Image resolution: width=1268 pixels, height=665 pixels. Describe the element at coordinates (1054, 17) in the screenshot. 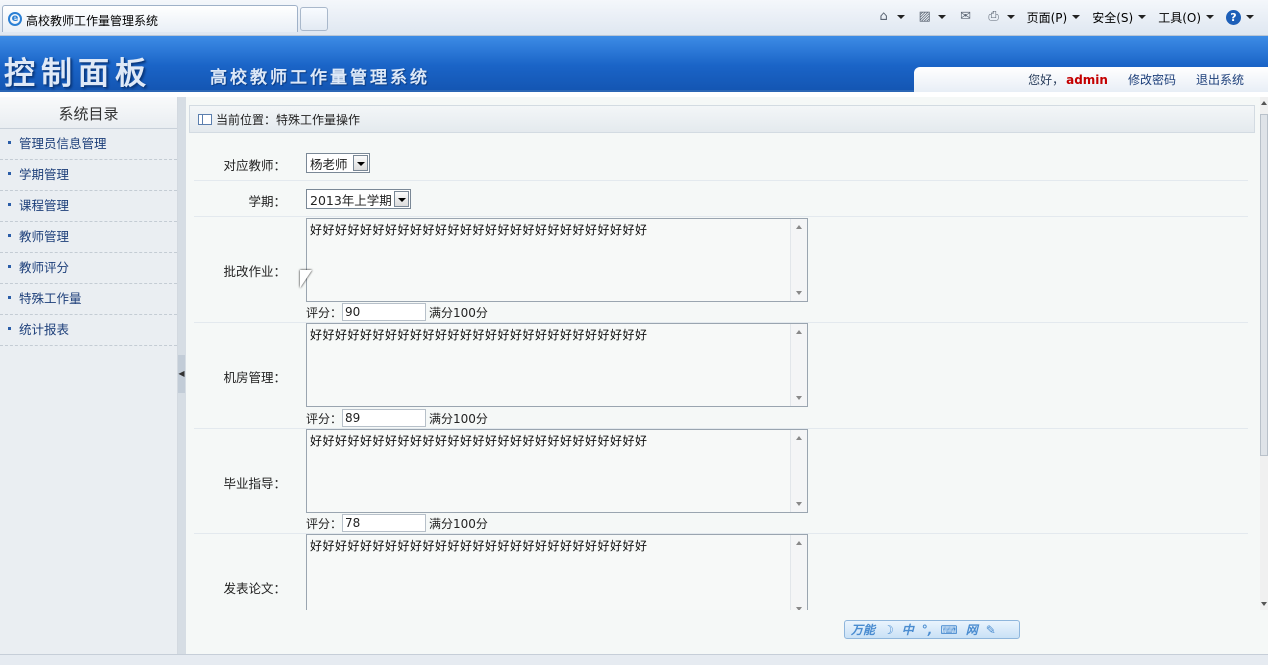

I see `page-menu: 页面(P)` at that location.